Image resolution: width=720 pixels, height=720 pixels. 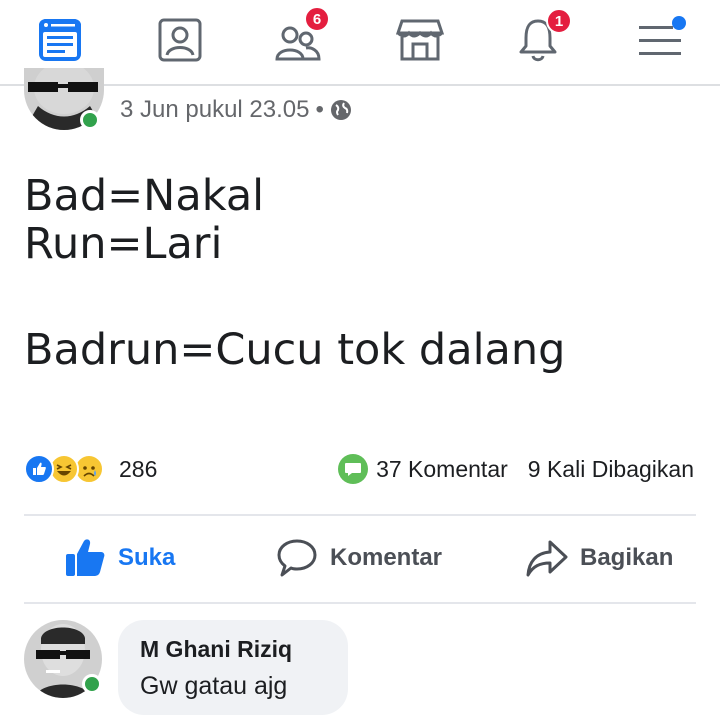 I want to click on comment-label: Komentar, so click(x=386, y=557).